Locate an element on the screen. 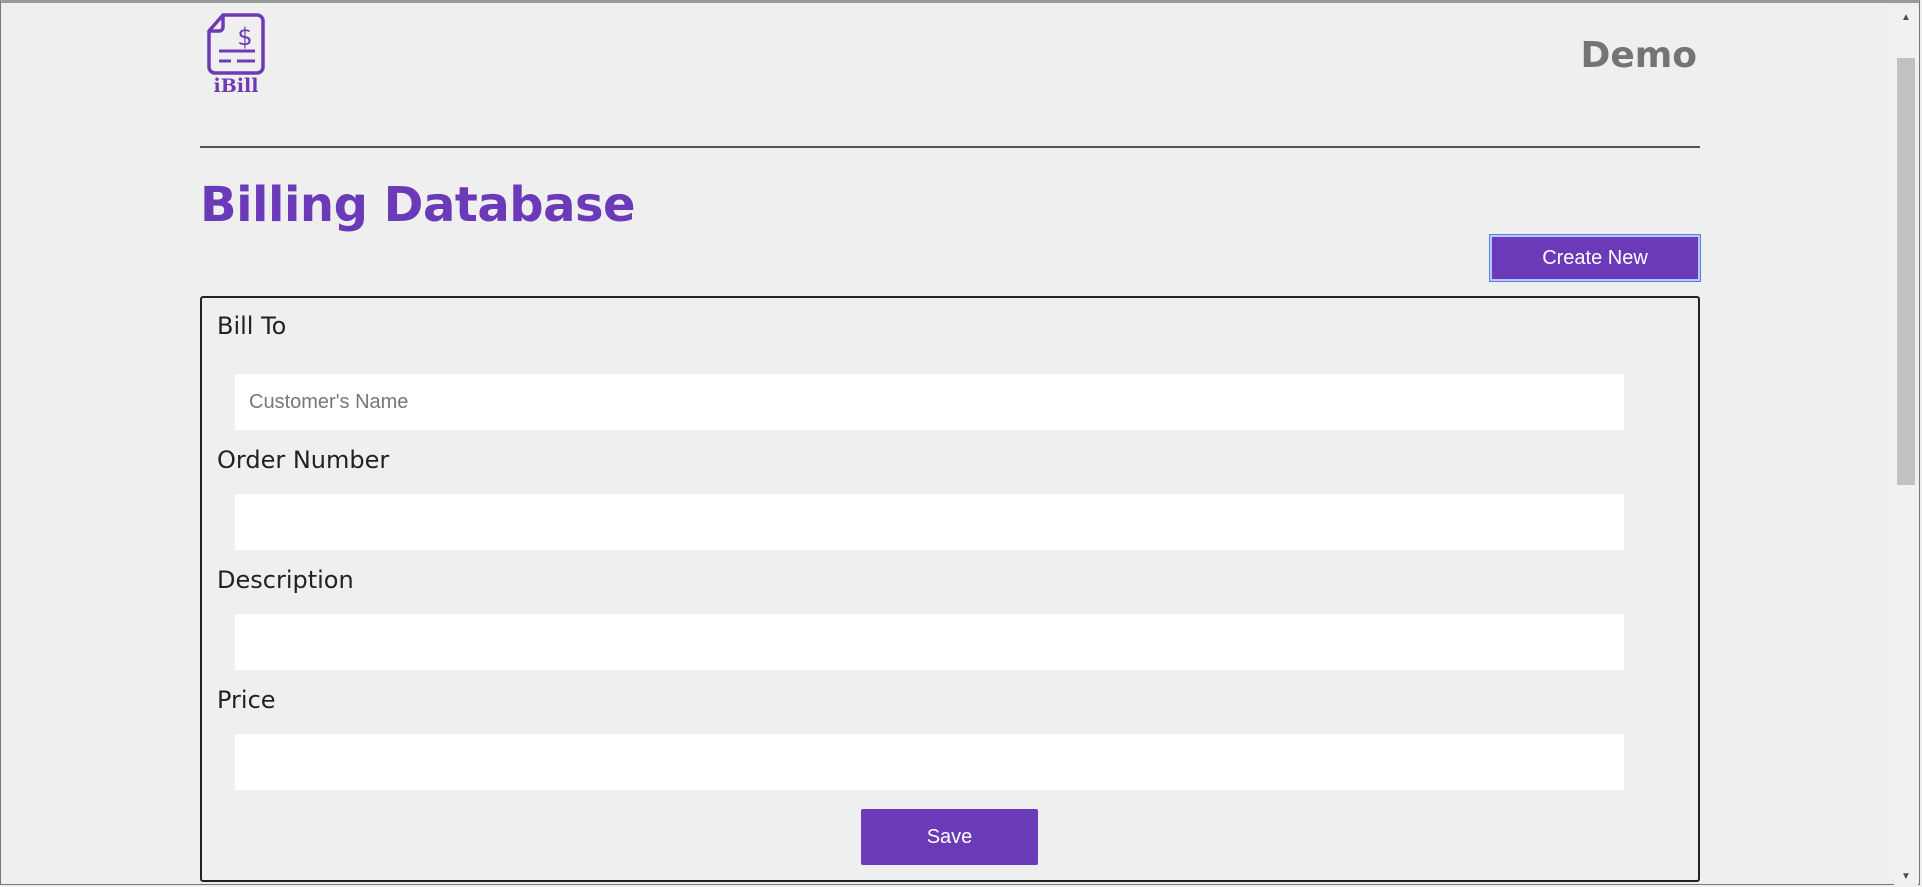 The width and height of the screenshot is (1922, 887). description-input is located at coordinates (929, 642).